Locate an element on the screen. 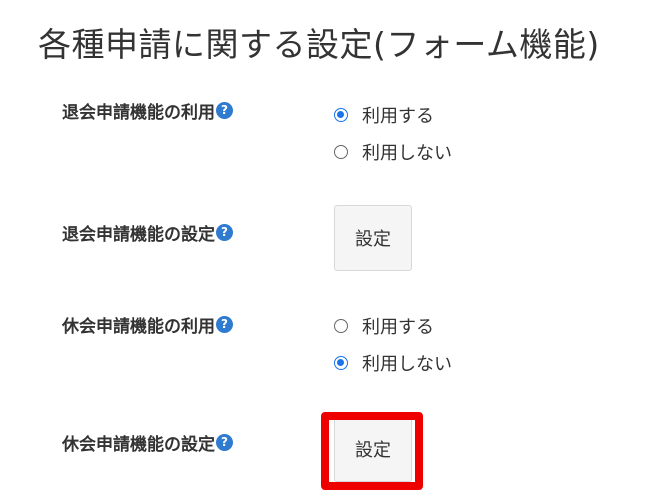 The height and width of the screenshot is (492, 672). withdrawal-usage-option-use: 利用する is located at coordinates (393, 114).